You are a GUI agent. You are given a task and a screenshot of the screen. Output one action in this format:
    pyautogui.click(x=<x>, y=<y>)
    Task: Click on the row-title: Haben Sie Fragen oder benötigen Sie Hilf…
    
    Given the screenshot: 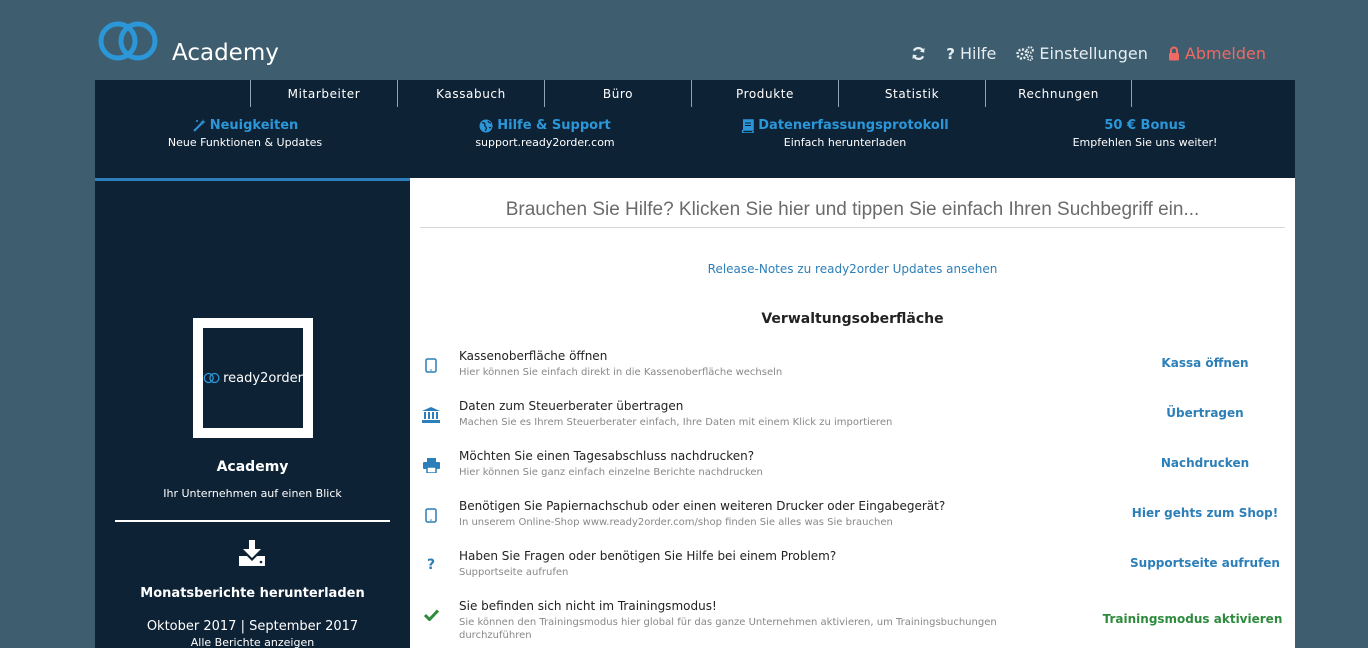 What is the action you would take?
    pyautogui.click(x=648, y=556)
    